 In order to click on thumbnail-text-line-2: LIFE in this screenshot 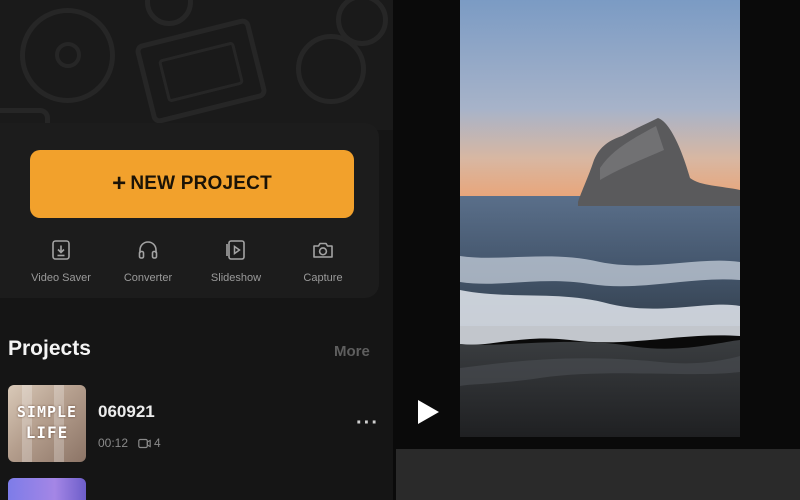, I will do `click(47, 432)`.